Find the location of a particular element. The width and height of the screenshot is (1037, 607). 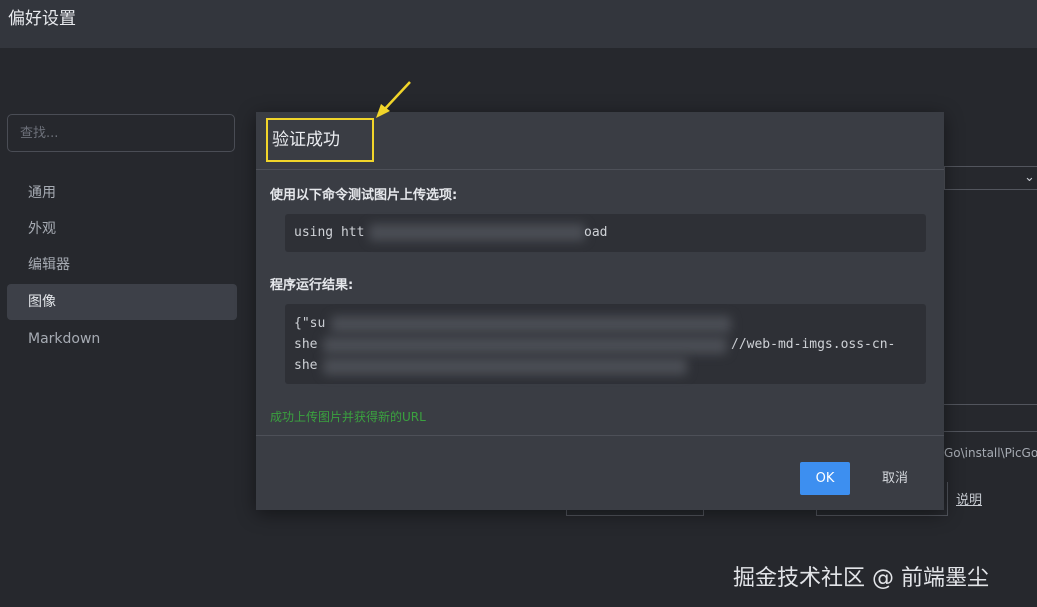

annotation-arrow-icon is located at coordinates (393, 99).